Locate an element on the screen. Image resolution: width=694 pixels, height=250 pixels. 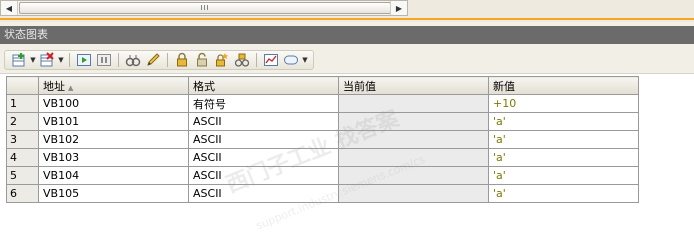
format-cell: 有符号 is located at coordinates (263, 103).